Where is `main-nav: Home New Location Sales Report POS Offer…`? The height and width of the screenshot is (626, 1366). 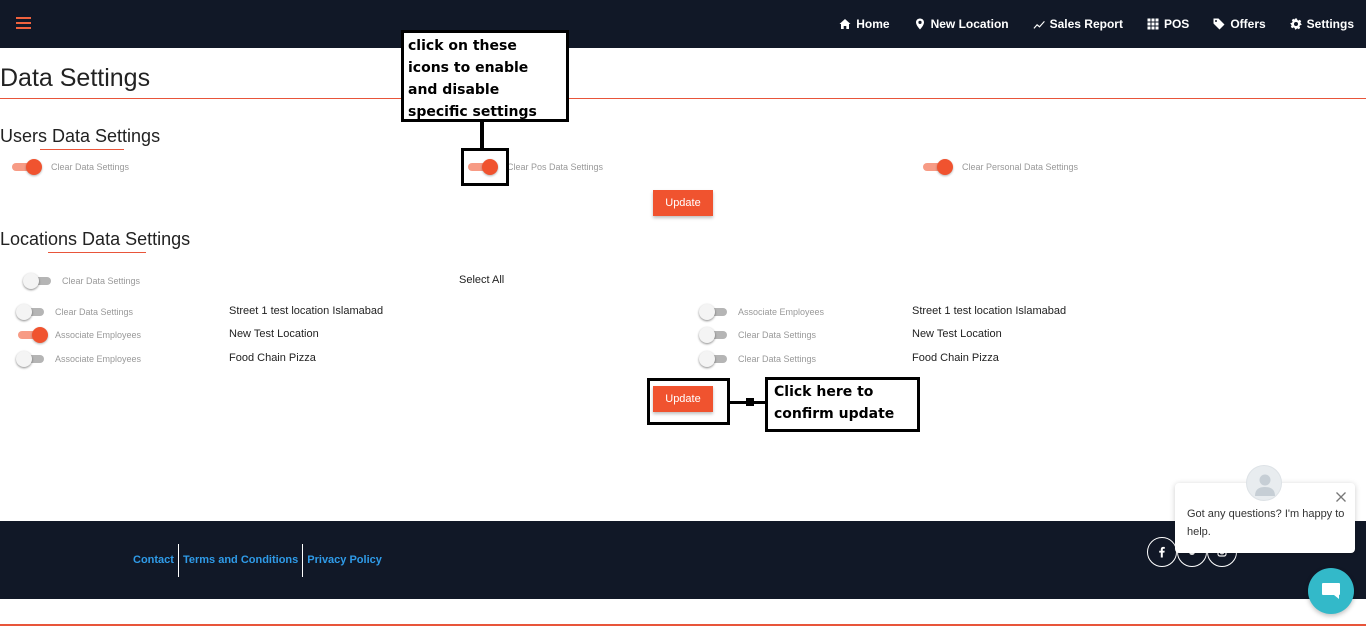
main-nav: Home New Location Sales Report POS Offer… is located at coordinates (1084, 24).